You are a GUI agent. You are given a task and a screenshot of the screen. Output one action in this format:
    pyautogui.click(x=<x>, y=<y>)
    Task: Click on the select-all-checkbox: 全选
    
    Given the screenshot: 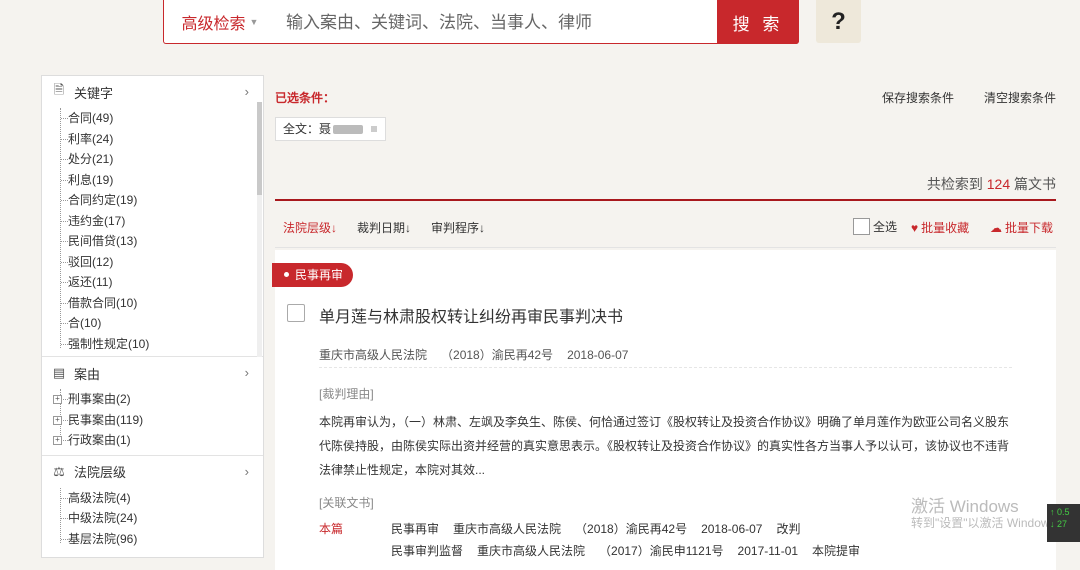 What is the action you would take?
    pyautogui.click(x=875, y=226)
    